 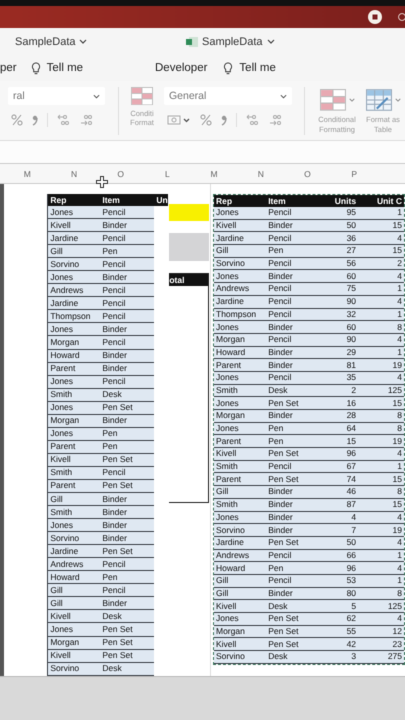 I want to click on table-cell: 96, so click(x=337, y=454).